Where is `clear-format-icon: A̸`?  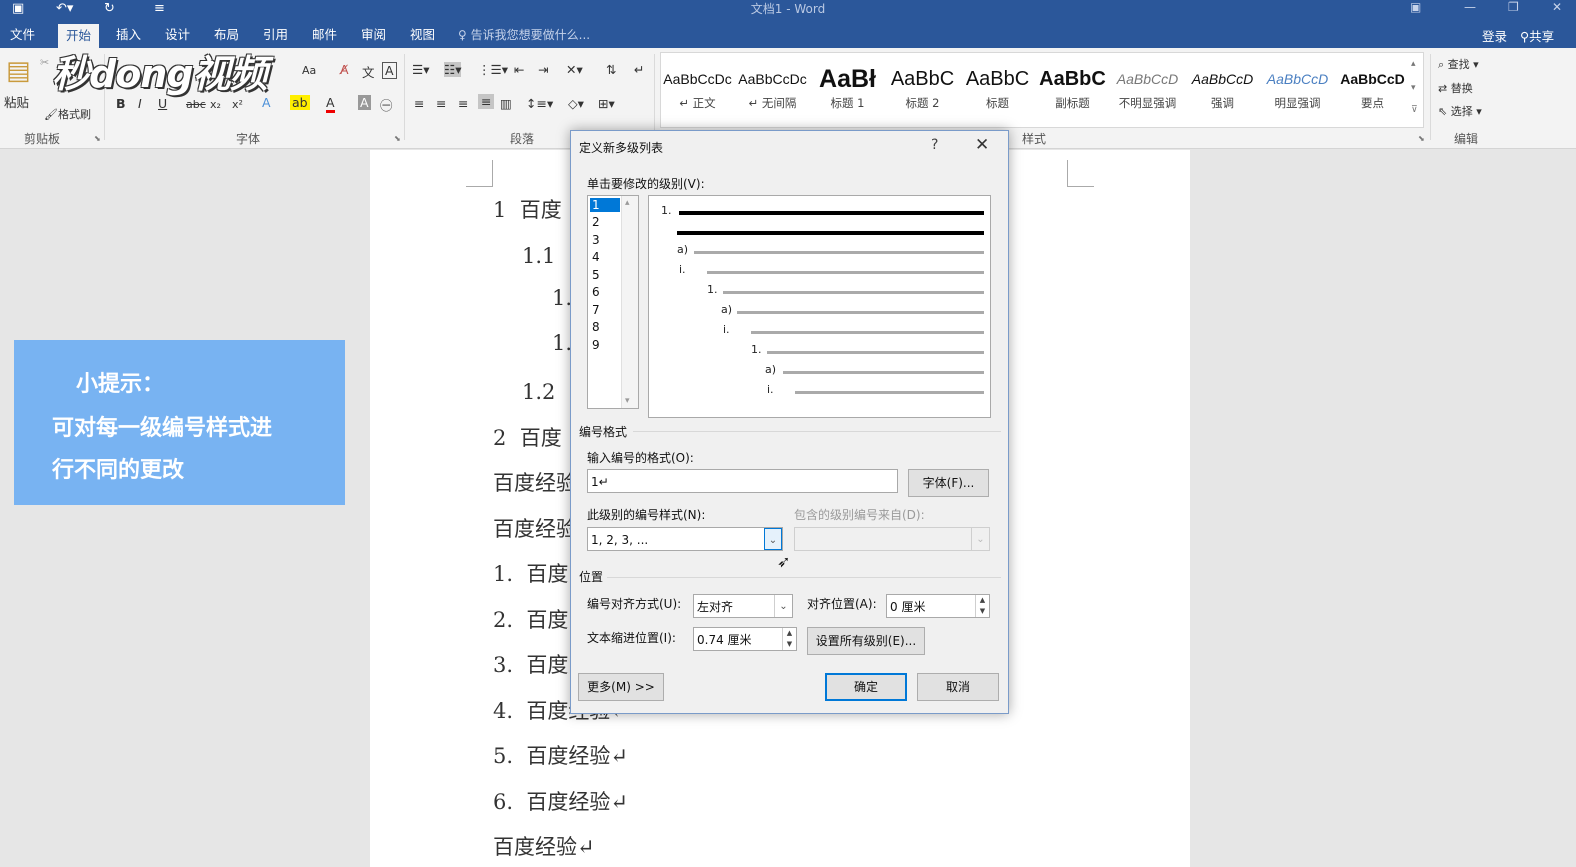 clear-format-icon: A̸ is located at coordinates (344, 69).